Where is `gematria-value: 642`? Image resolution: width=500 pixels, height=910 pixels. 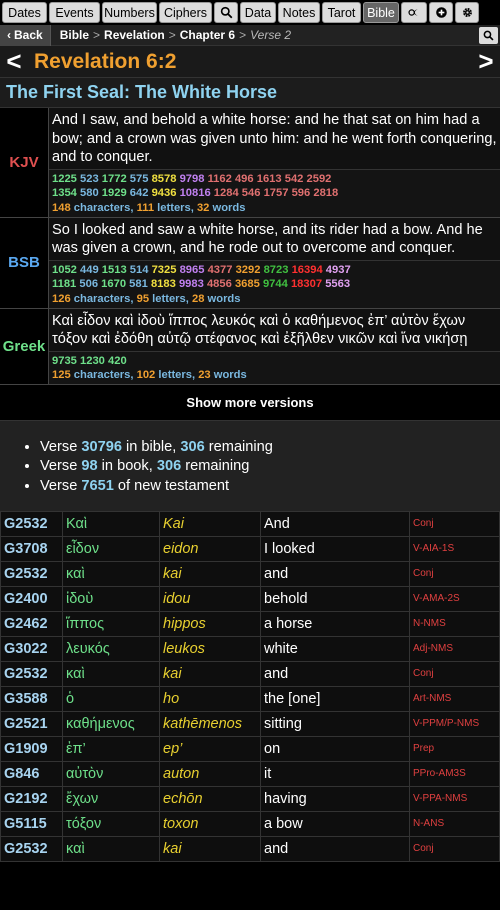
gematria-value: 642 is located at coordinates (139, 193).